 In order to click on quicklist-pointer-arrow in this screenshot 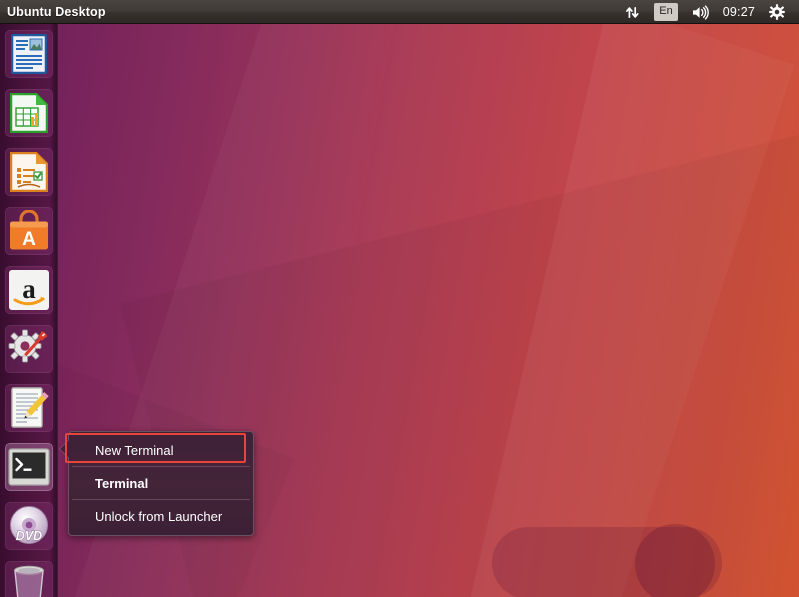, I will do `click(64, 449)`.